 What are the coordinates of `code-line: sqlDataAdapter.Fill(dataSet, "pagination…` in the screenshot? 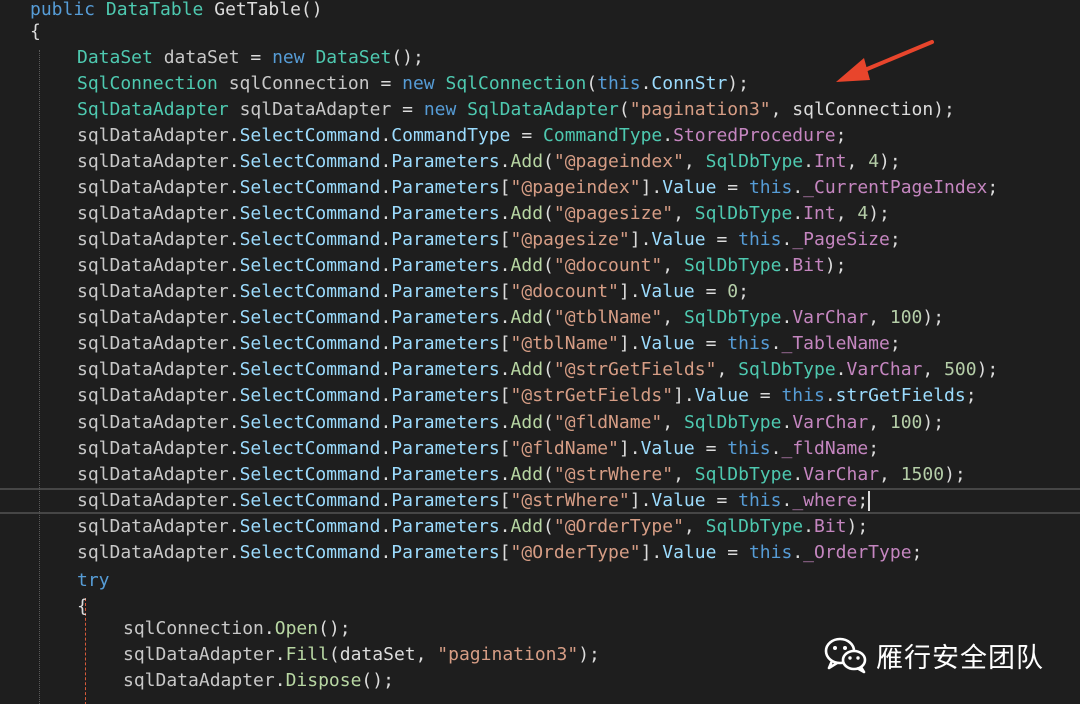 It's located at (361, 655).